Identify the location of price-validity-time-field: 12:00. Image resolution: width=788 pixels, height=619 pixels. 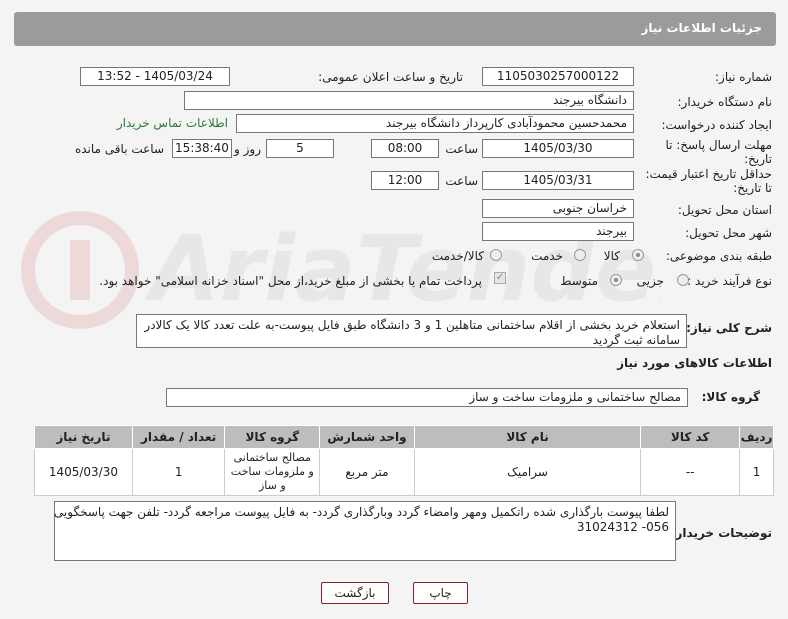
(405, 180).